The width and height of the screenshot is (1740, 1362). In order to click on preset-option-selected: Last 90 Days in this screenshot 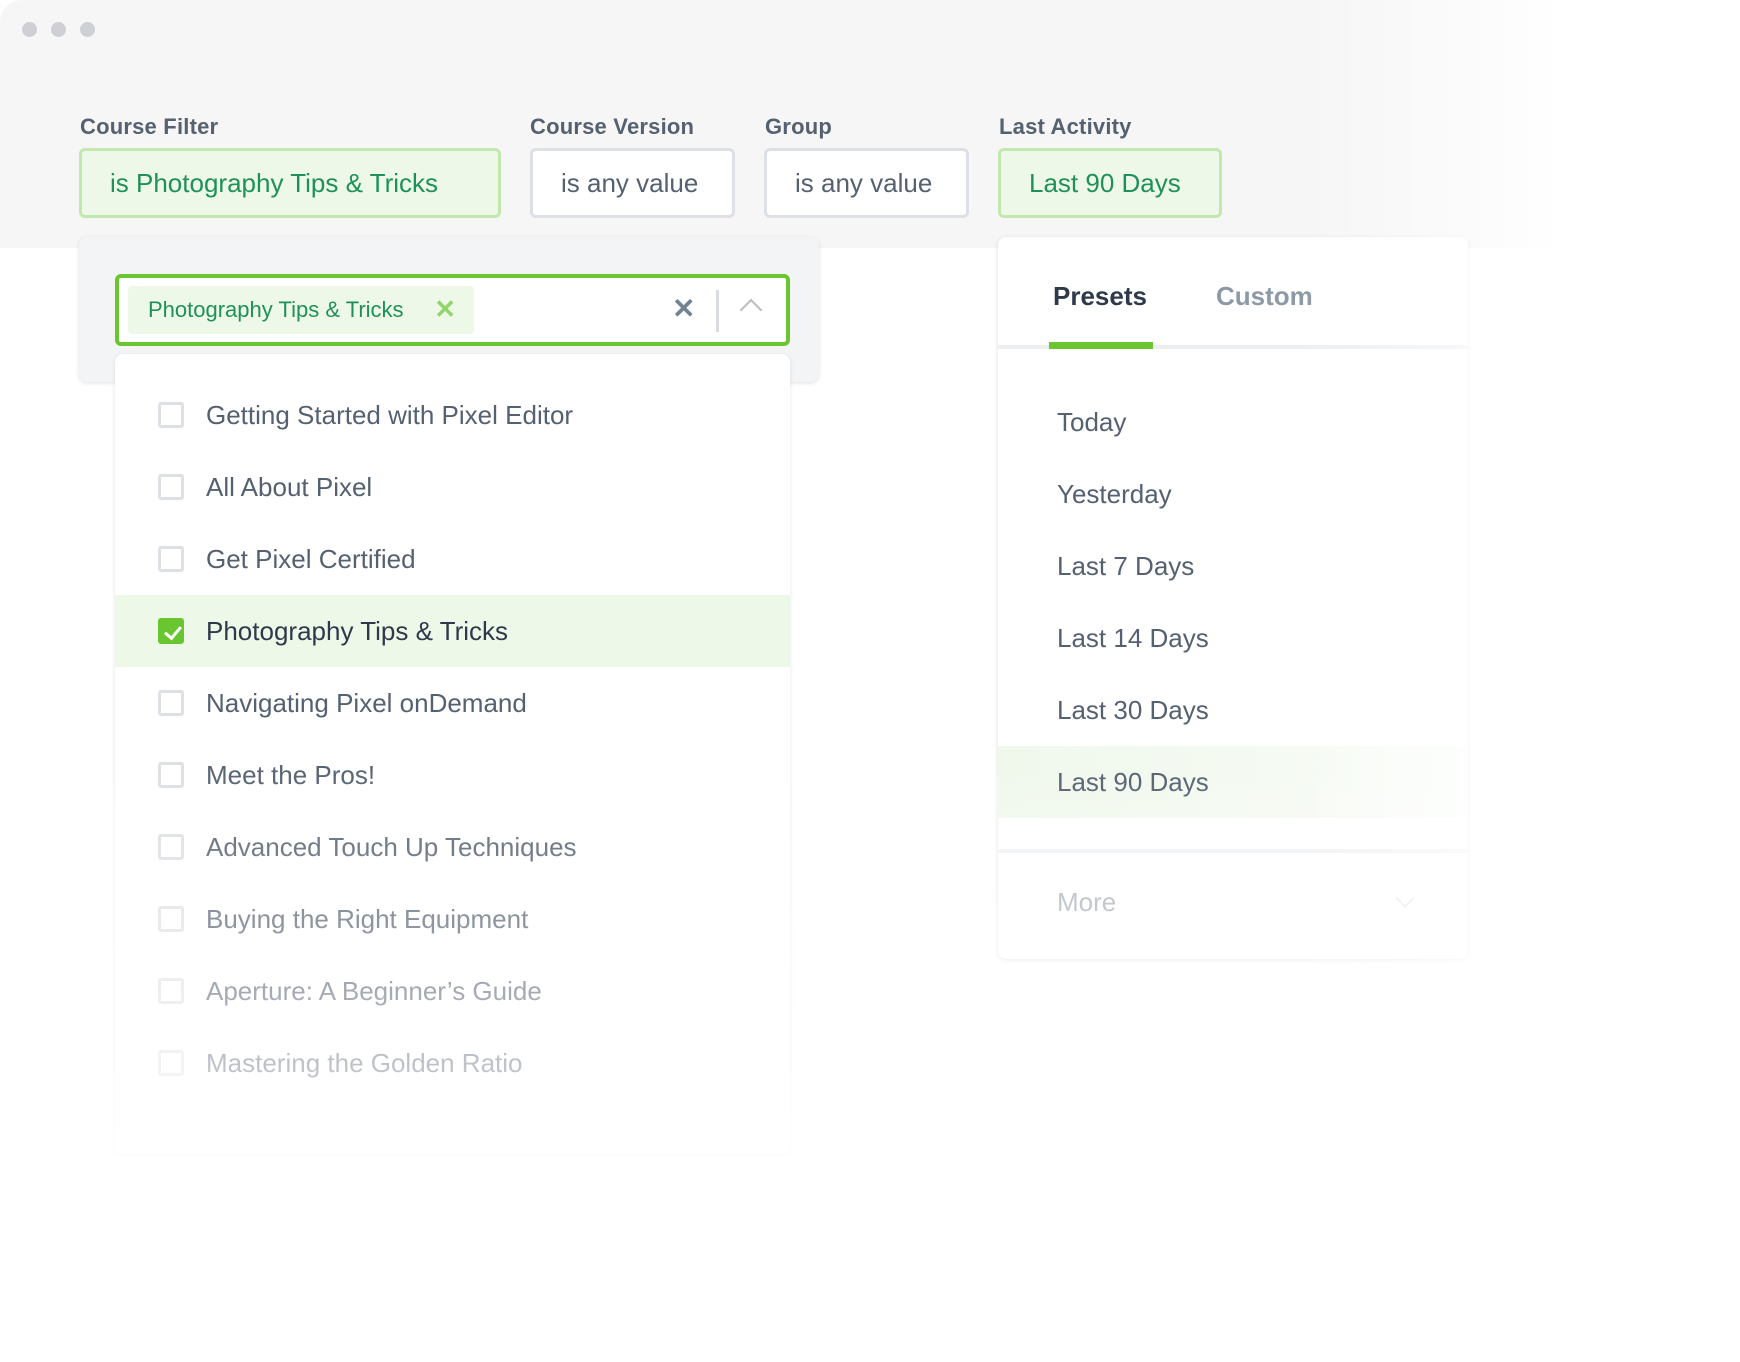, I will do `click(1233, 782)`.